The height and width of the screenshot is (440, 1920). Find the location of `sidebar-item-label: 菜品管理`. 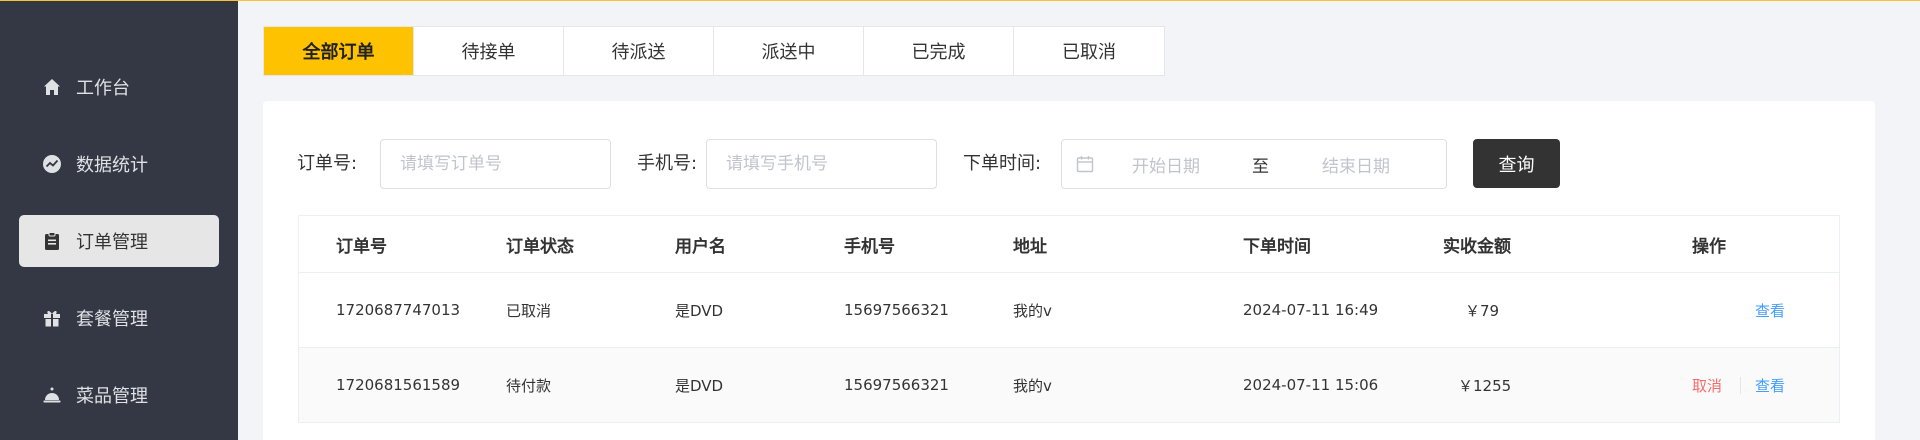

sidebar-item-label: 菜品管理 is located at coordinates (112, 396).